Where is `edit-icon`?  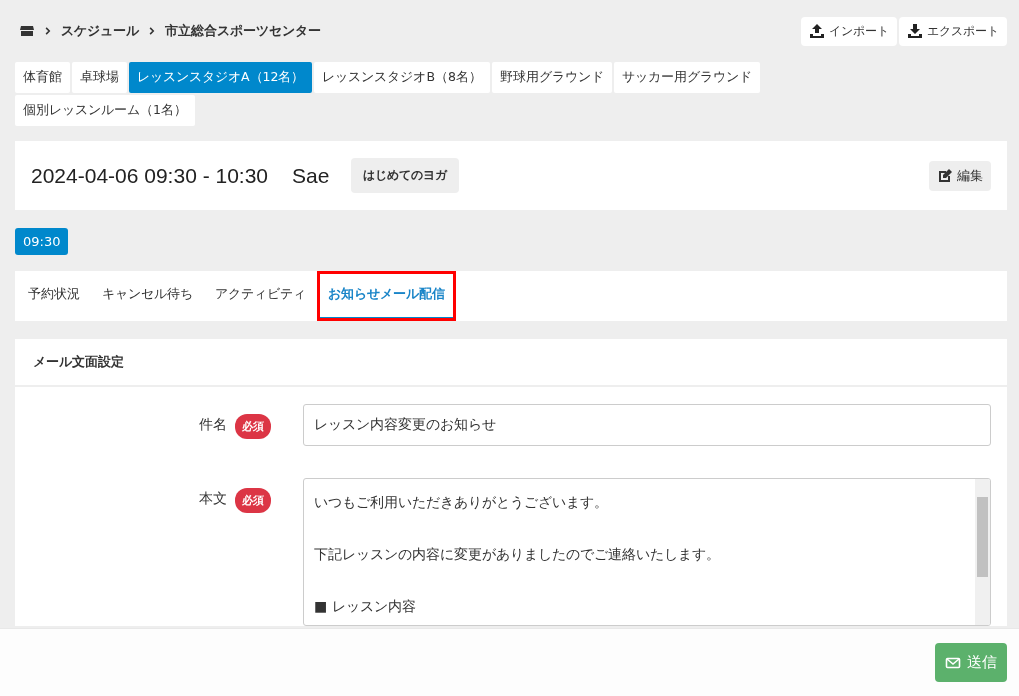 edit-icon is located at coordinates (945, 175).